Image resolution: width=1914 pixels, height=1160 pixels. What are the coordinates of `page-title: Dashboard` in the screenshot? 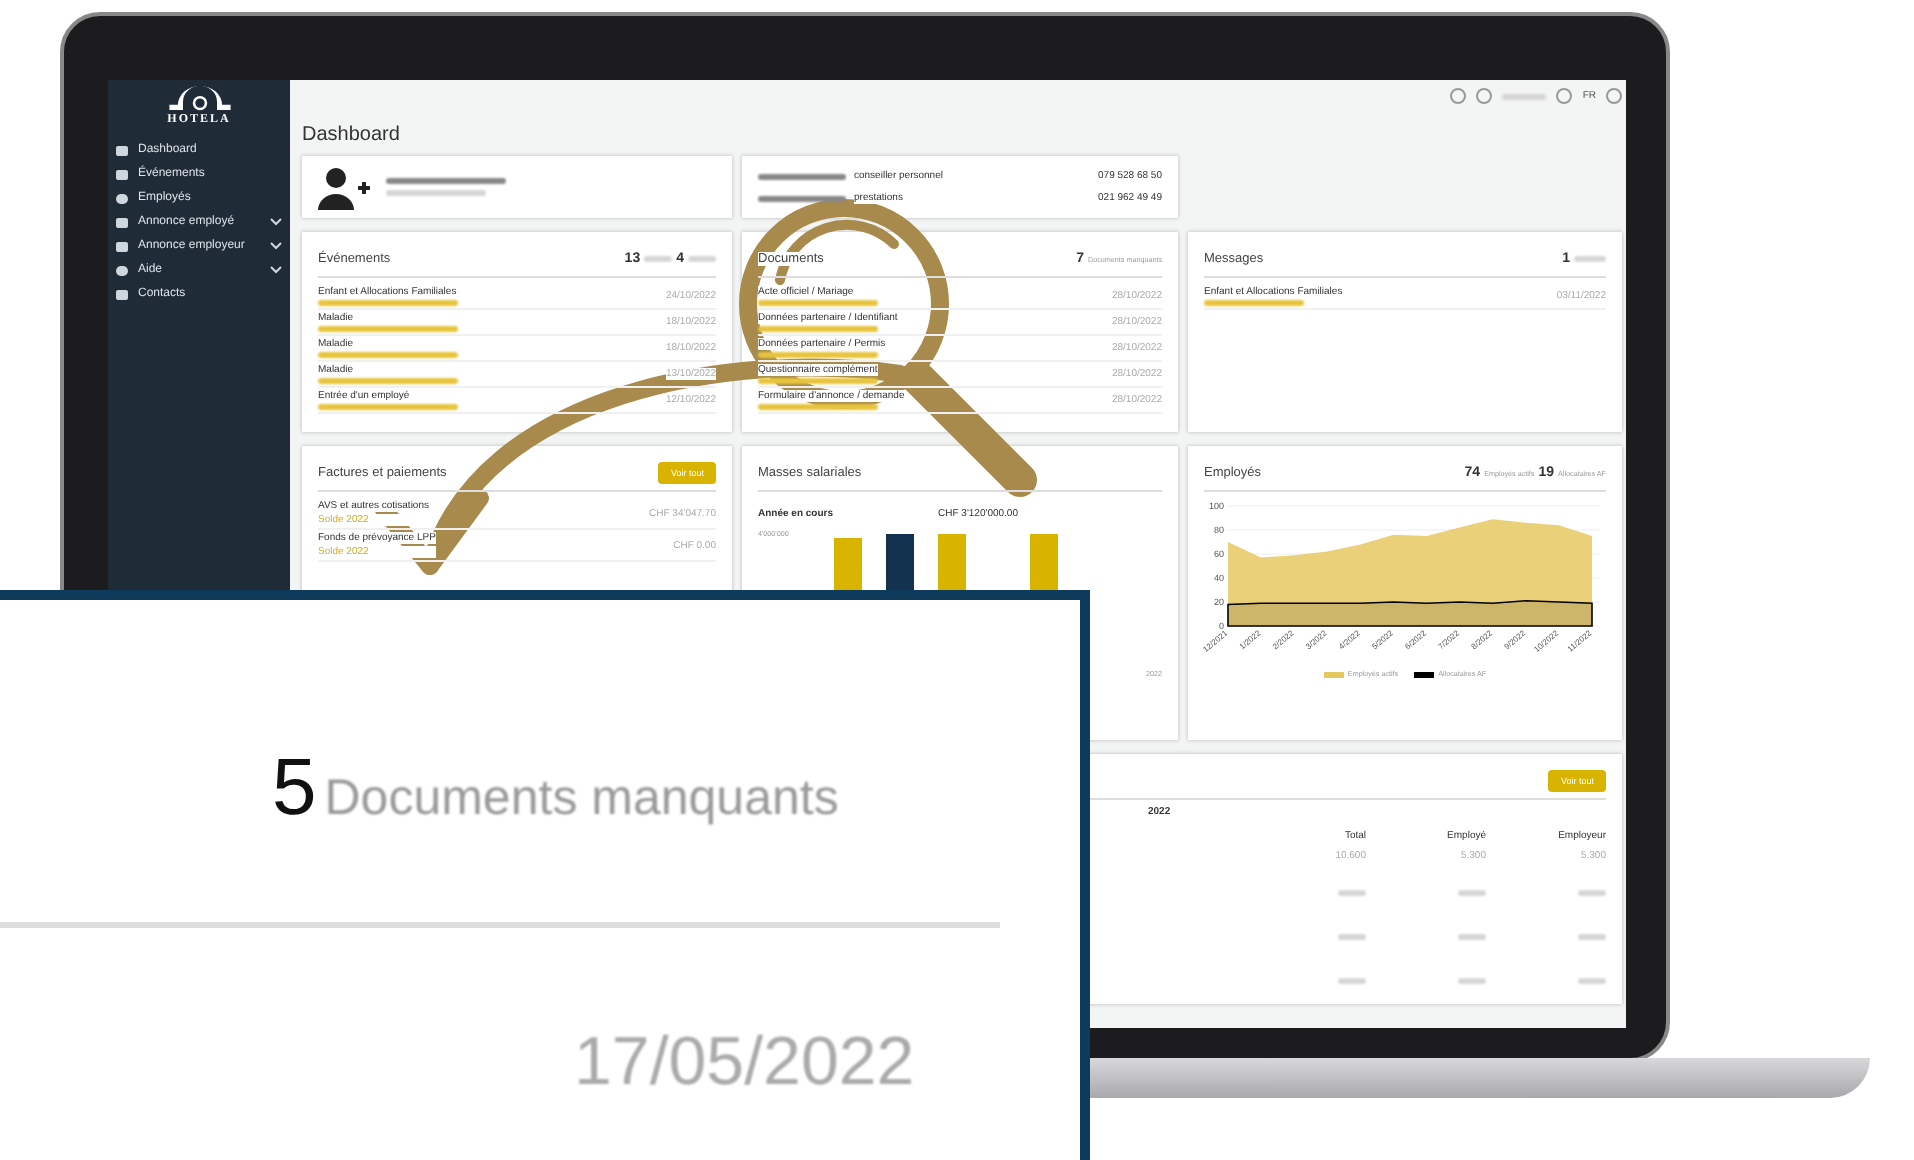 It's located at (352, 135).